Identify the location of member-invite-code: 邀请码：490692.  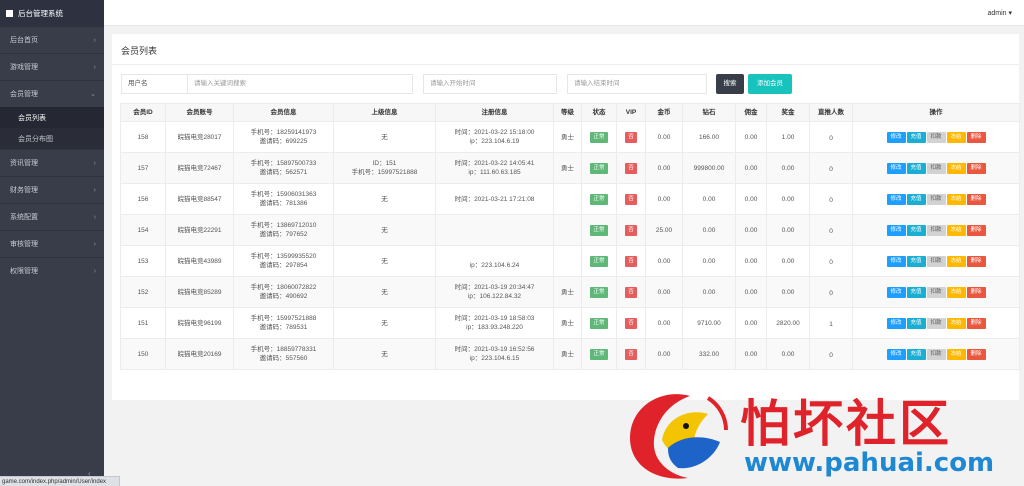
(283, 296).